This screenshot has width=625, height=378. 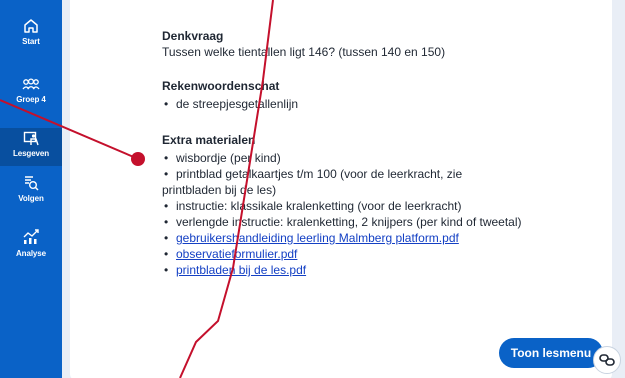 What do you see at coordinates (31, 253) in the screenshot?
I see `sidebar-item-label: Analyse` at bounding box center [31, 253].